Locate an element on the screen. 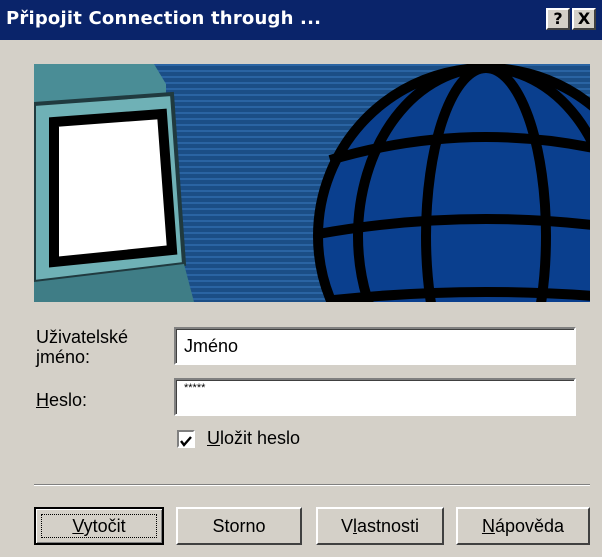  monitor-icon is located at coordinates (114, 183).